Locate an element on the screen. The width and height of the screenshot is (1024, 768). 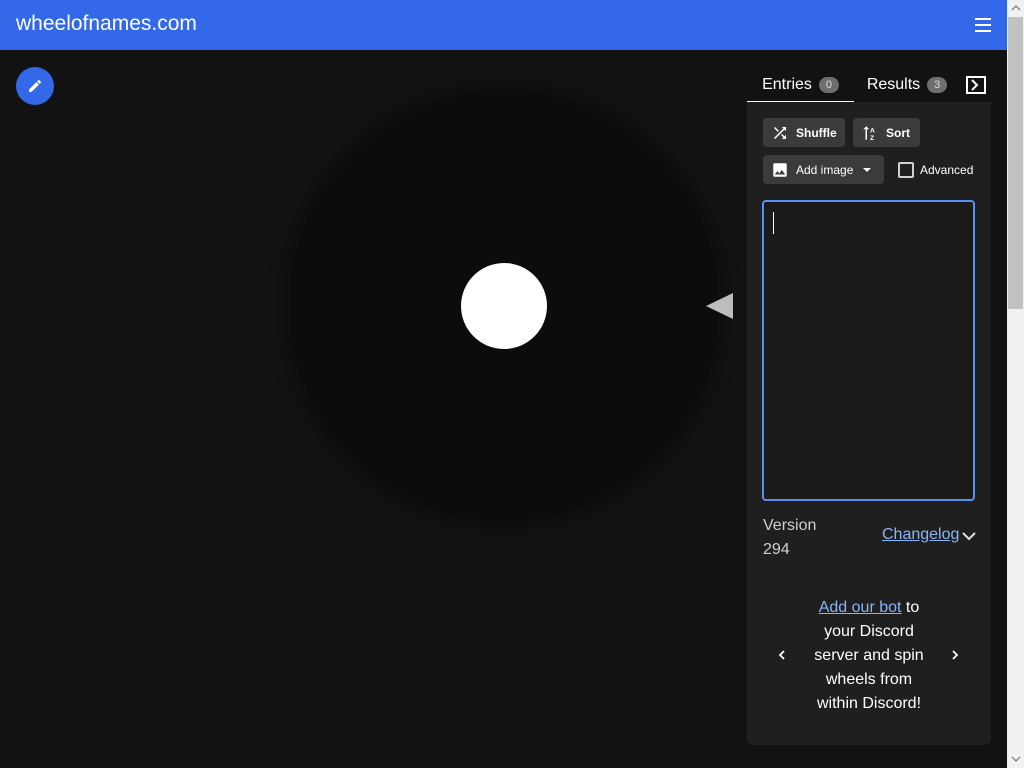
chevron-right-icon is located at coordinates (955, 655).